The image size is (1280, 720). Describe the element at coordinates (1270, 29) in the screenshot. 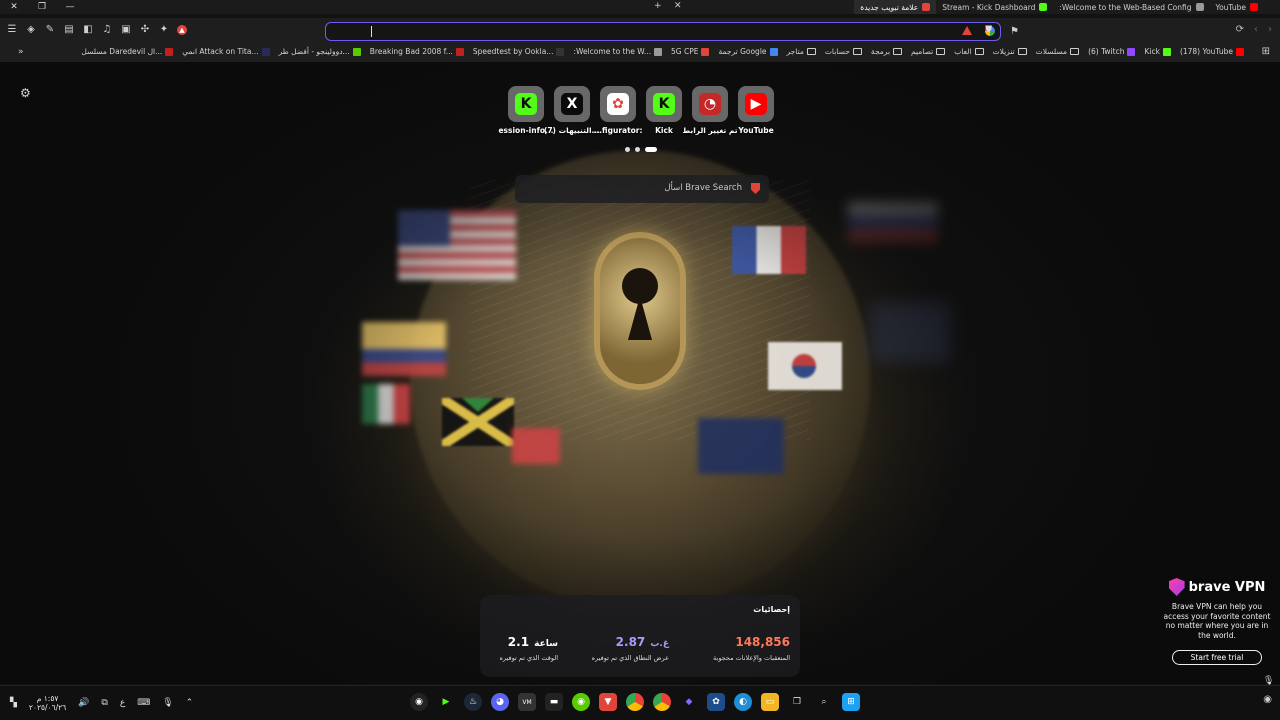

I see `forward-icon: ›` at that location.